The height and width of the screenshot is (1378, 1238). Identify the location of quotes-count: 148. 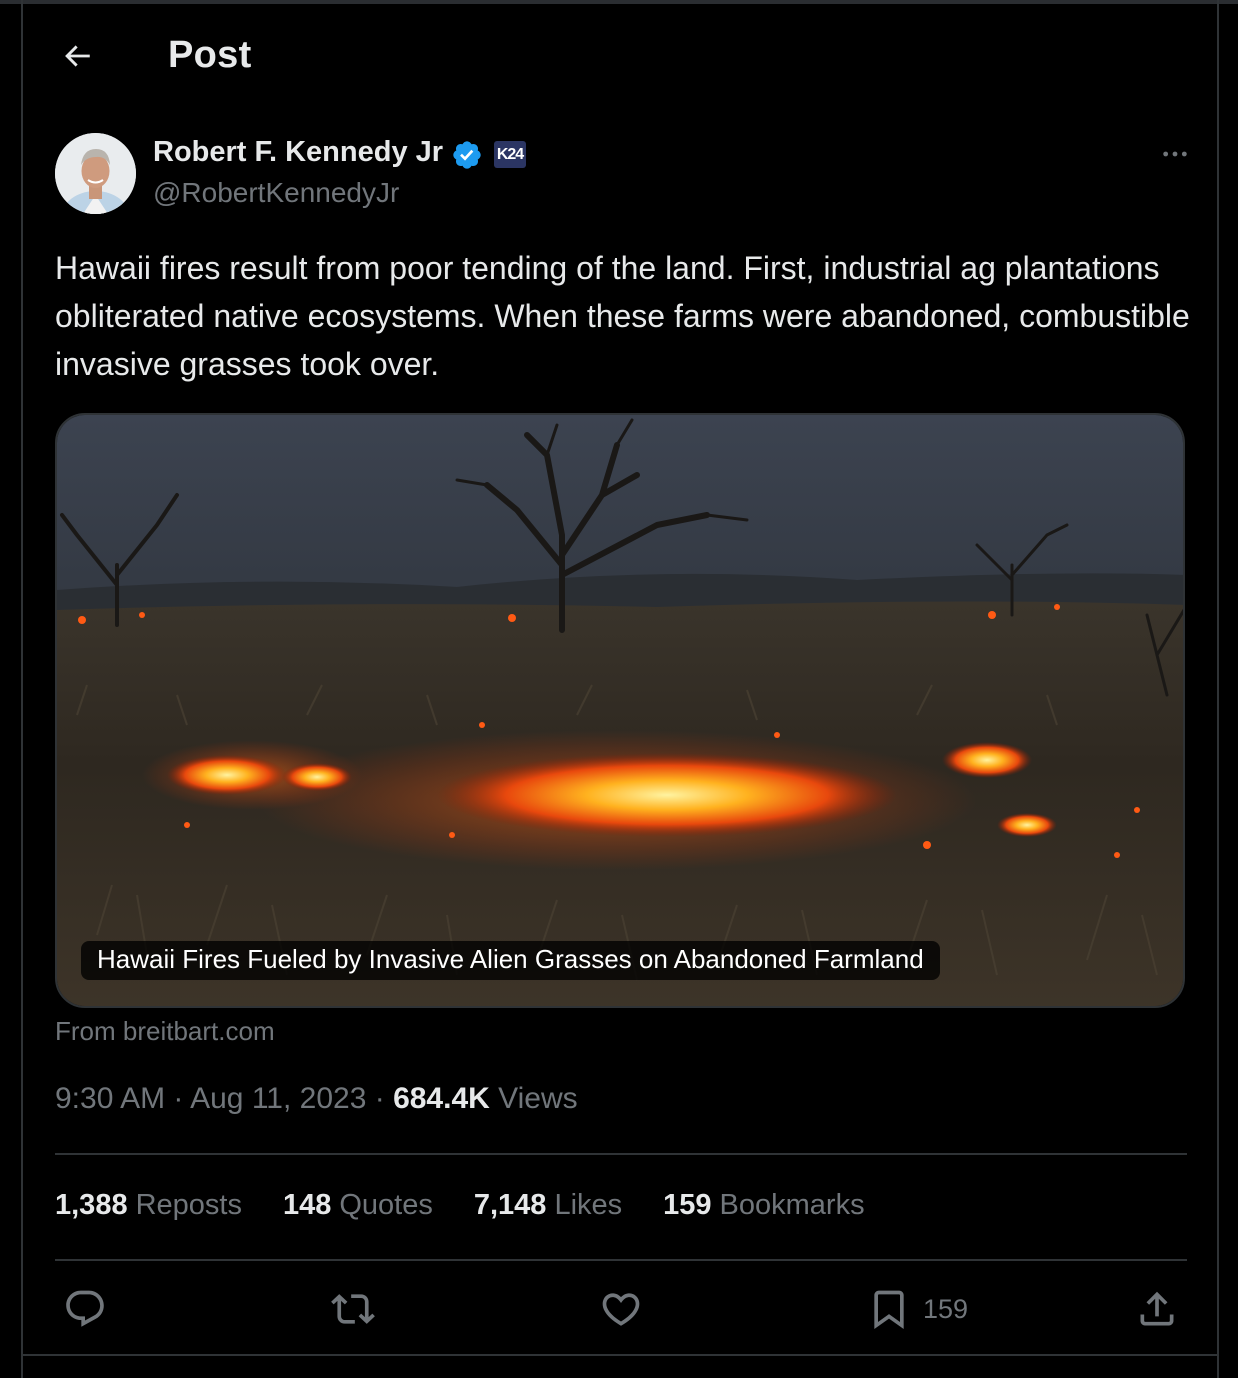
(307, 1205).